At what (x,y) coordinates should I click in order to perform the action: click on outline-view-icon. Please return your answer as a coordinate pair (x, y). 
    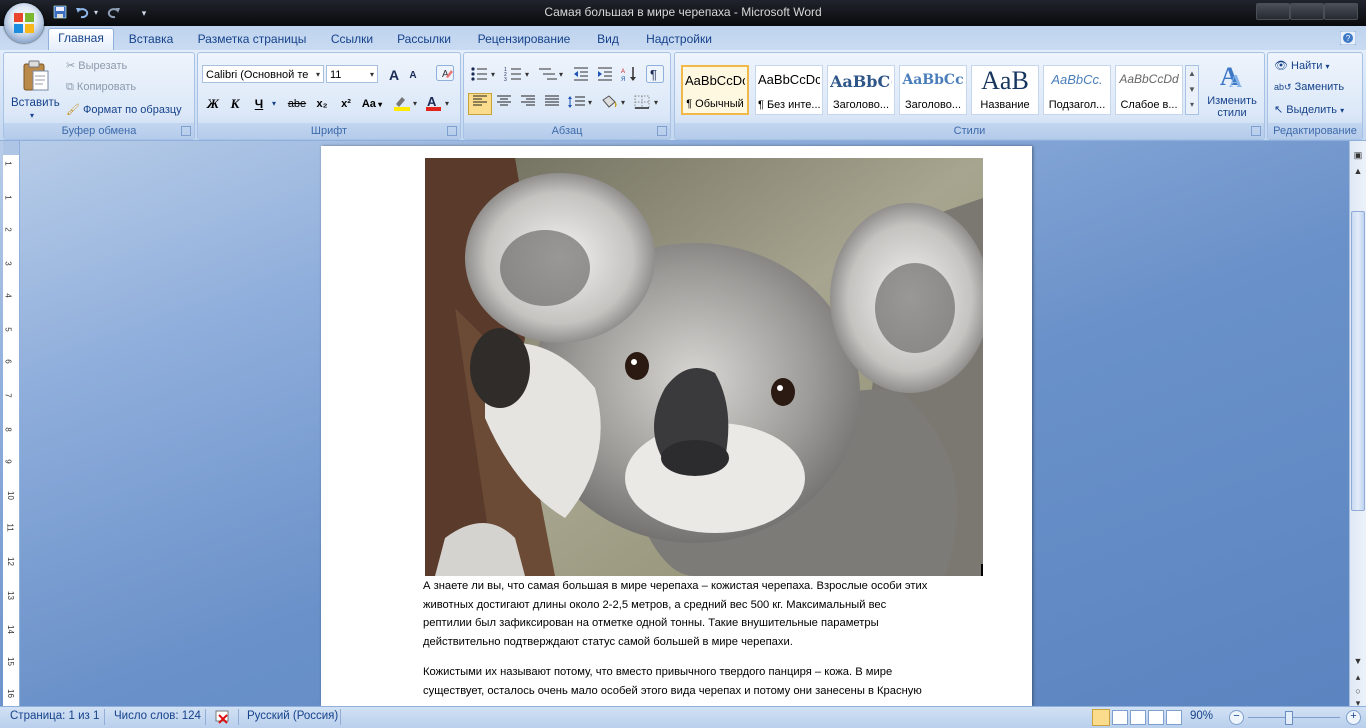
    Looking at the image, I should click on (1156, 717).